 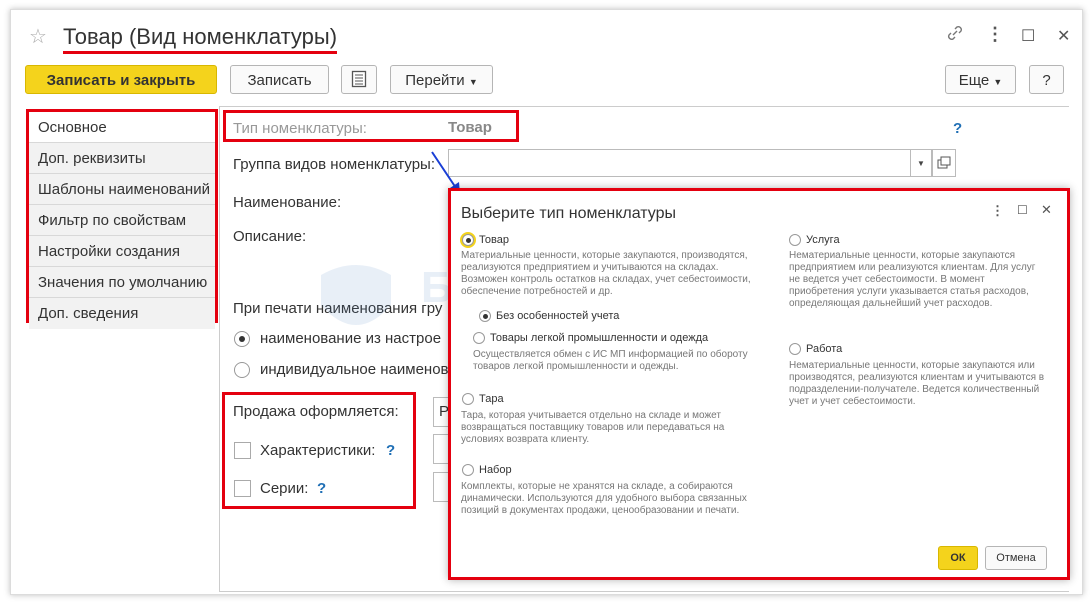 I want to click on open-window-icon, so click(x=944, y=162).